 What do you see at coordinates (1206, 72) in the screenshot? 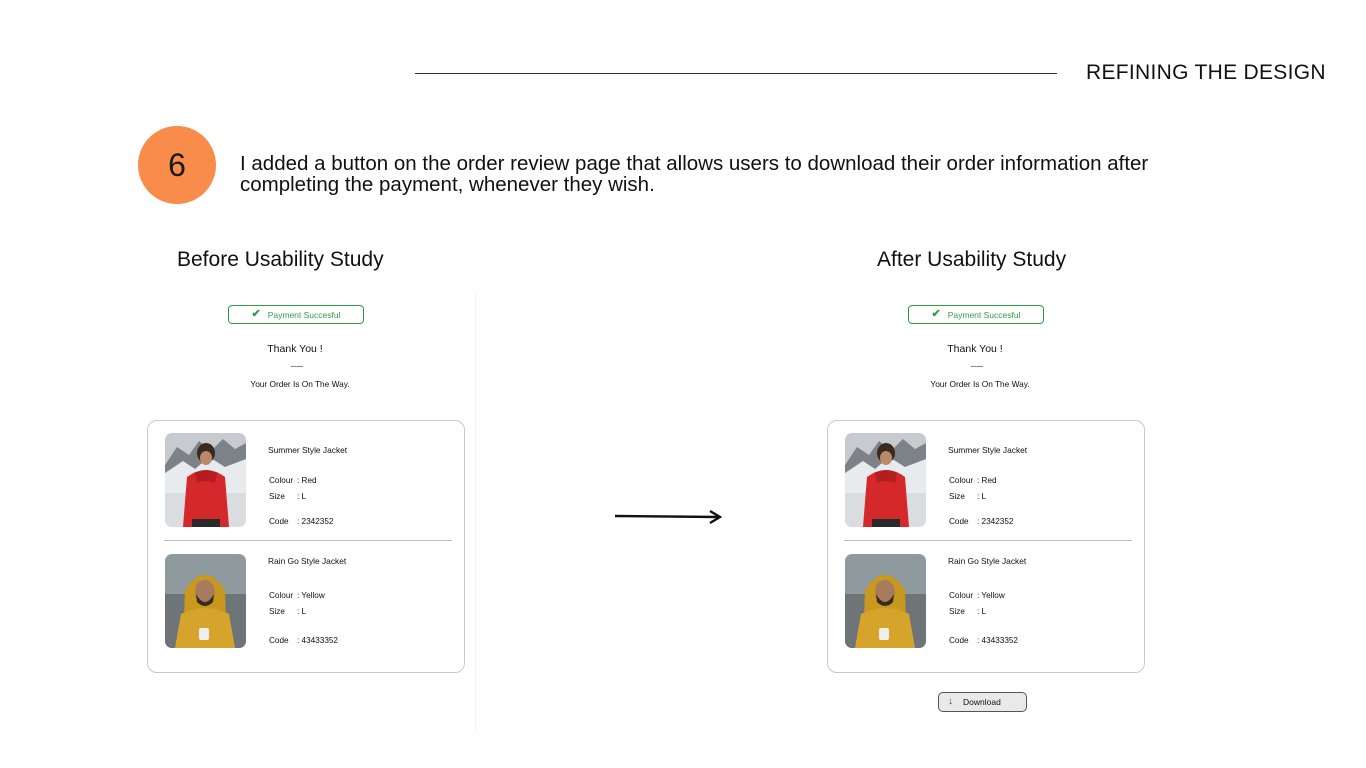
I see `section-title: REFINING THE DESIGN` at bounding box center [1206, 72].